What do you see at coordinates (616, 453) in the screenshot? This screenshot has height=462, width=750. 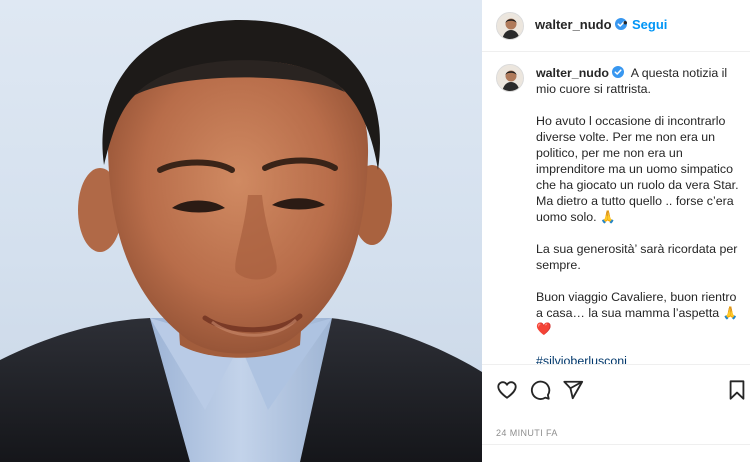 I see `comment-bar` at bounding box center [616, 453].